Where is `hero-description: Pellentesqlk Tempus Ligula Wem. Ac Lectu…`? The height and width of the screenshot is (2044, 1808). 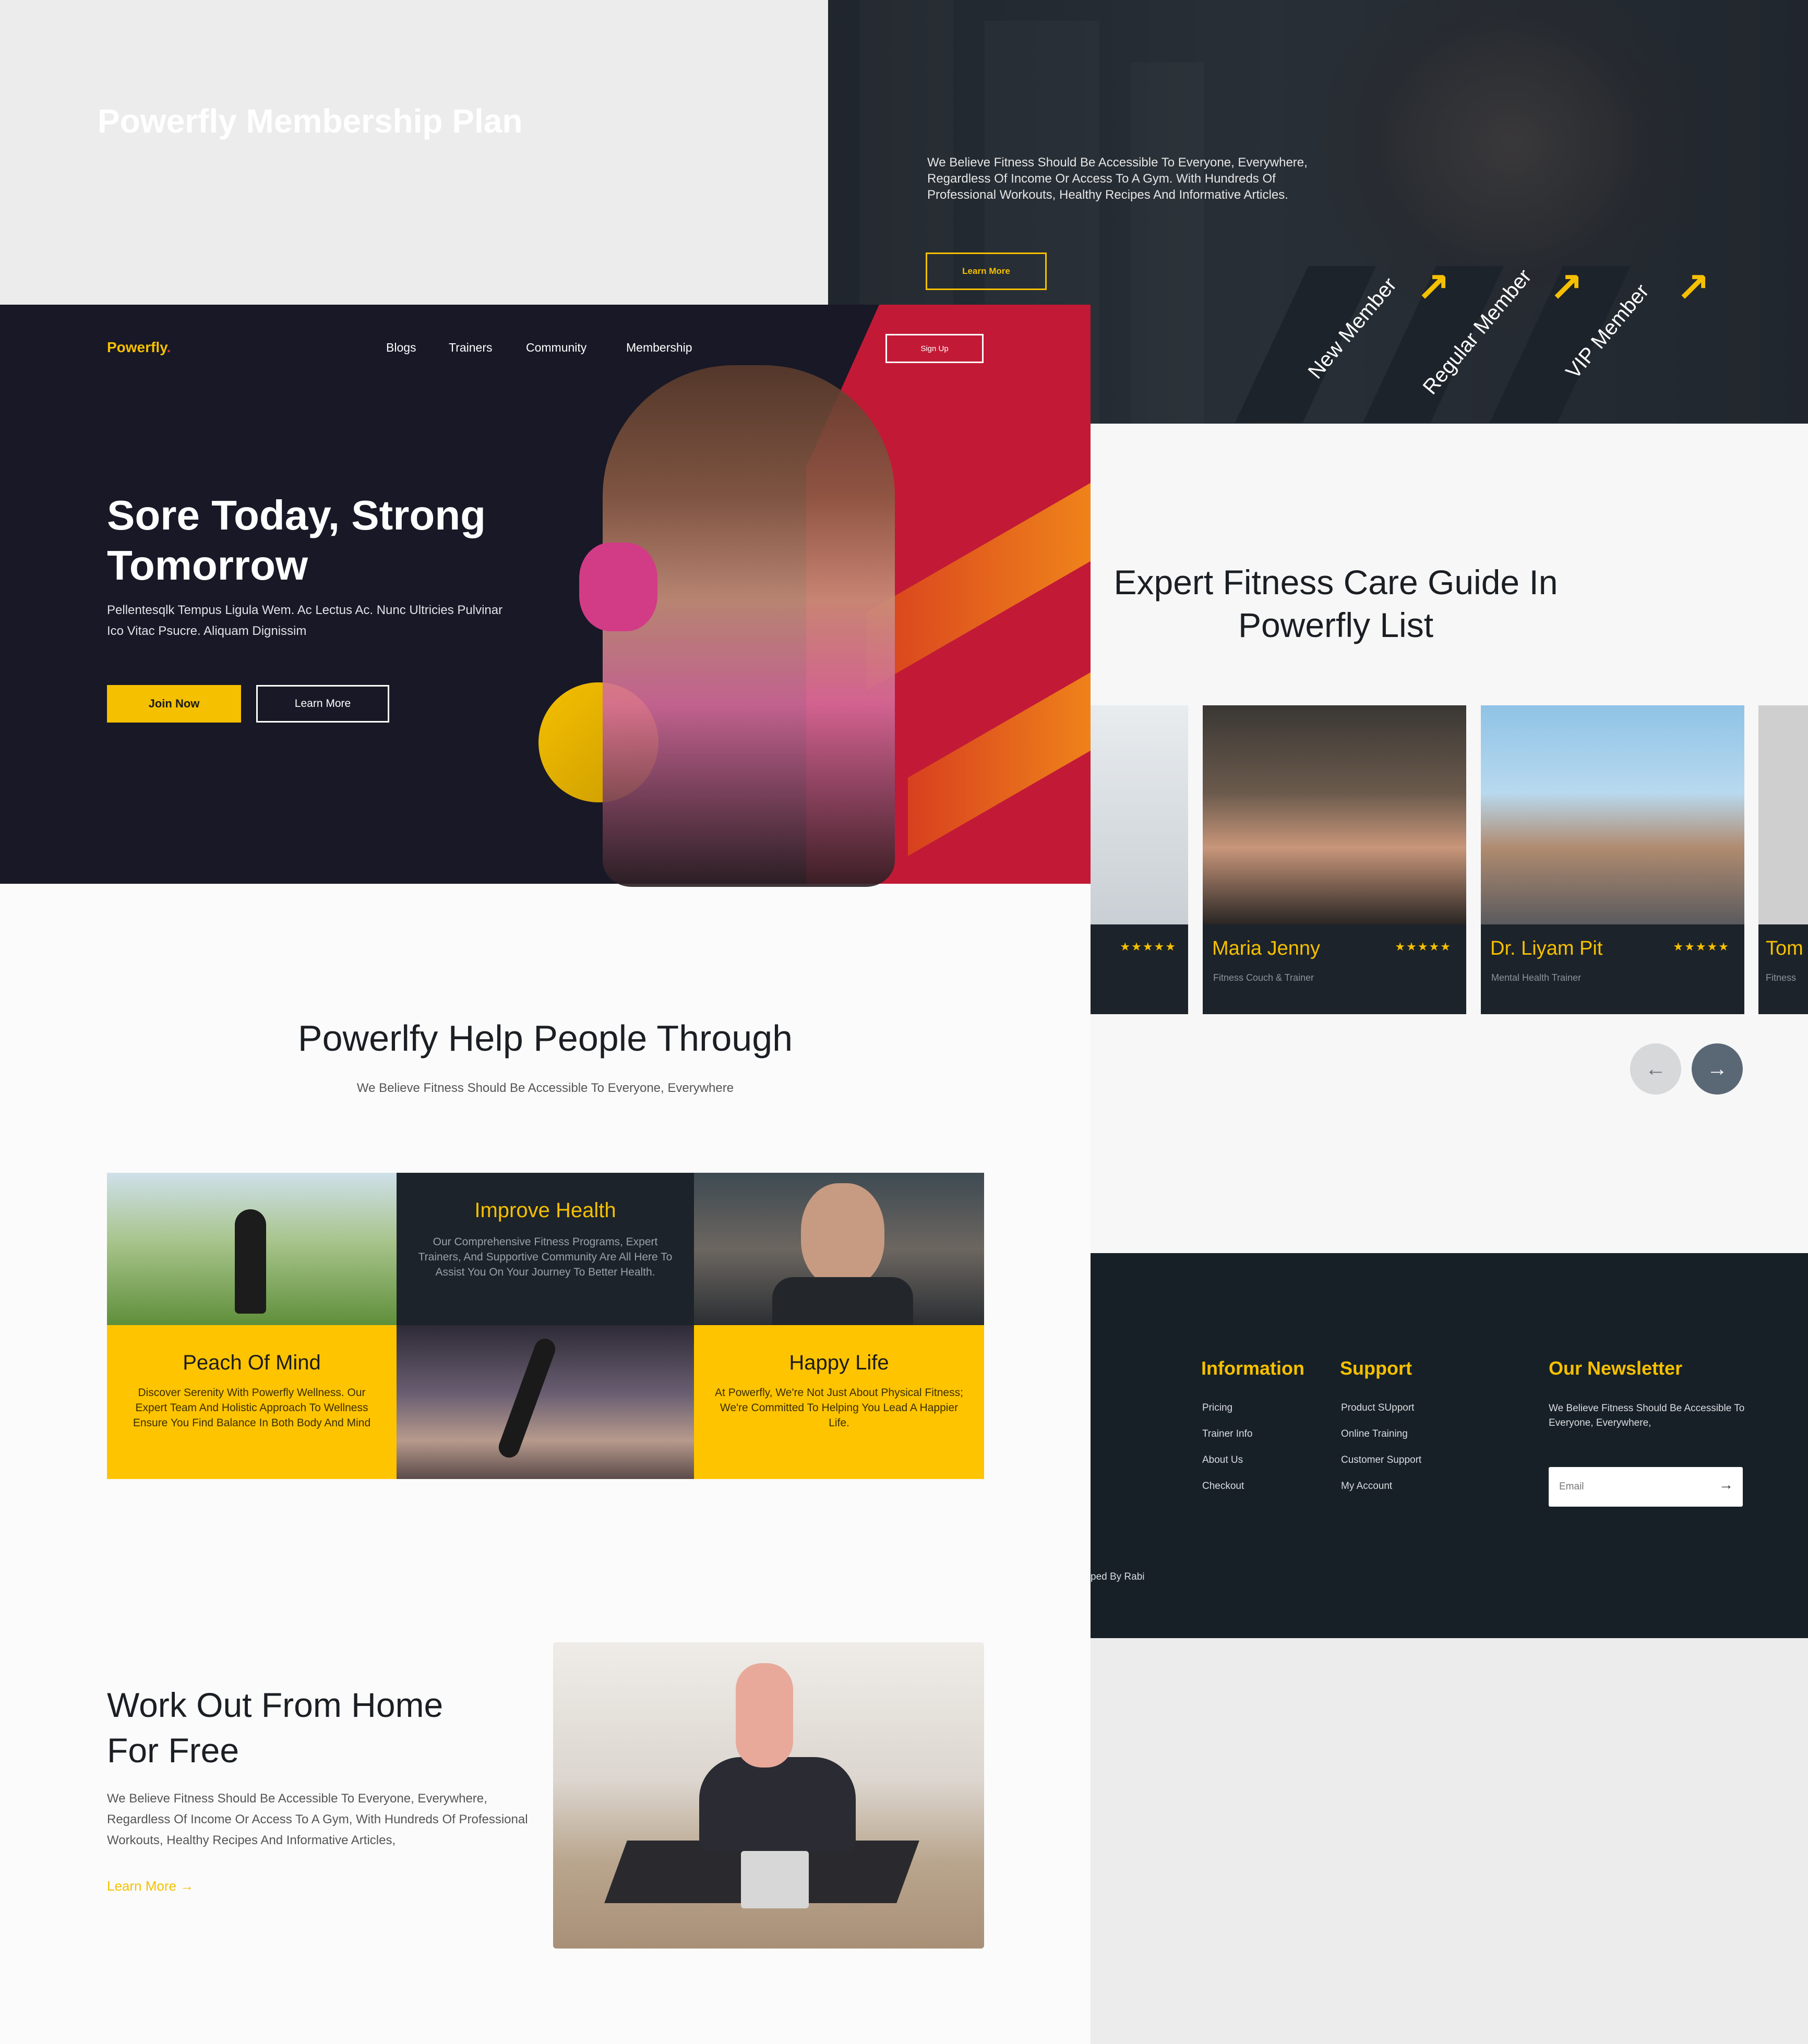
hero-description: Pellentesqlk Tempus Ligula Wem. Ac Lectu… is located at coordinates (305, 620).